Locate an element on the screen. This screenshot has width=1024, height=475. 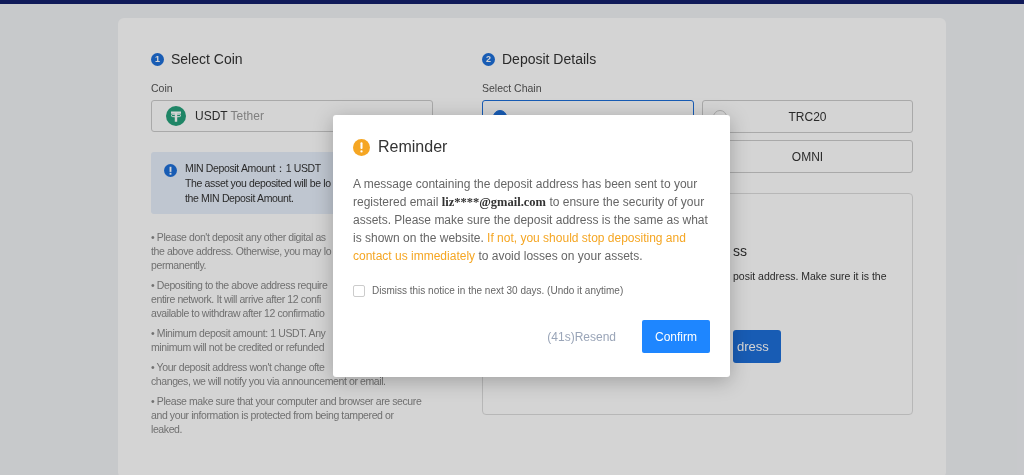
field-label: Select Chain is located at coordinates (512, 88).